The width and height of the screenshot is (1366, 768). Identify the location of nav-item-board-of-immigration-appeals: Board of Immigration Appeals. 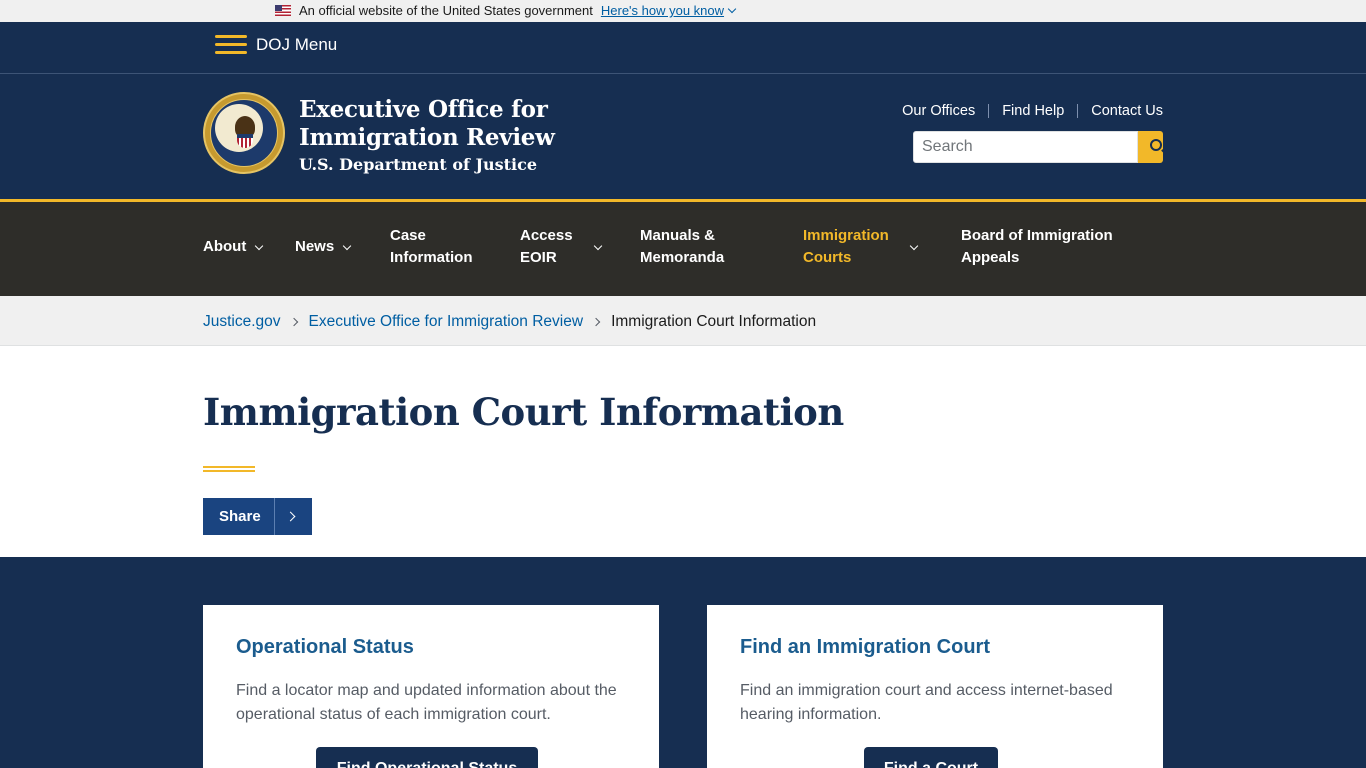
(1037, 247).